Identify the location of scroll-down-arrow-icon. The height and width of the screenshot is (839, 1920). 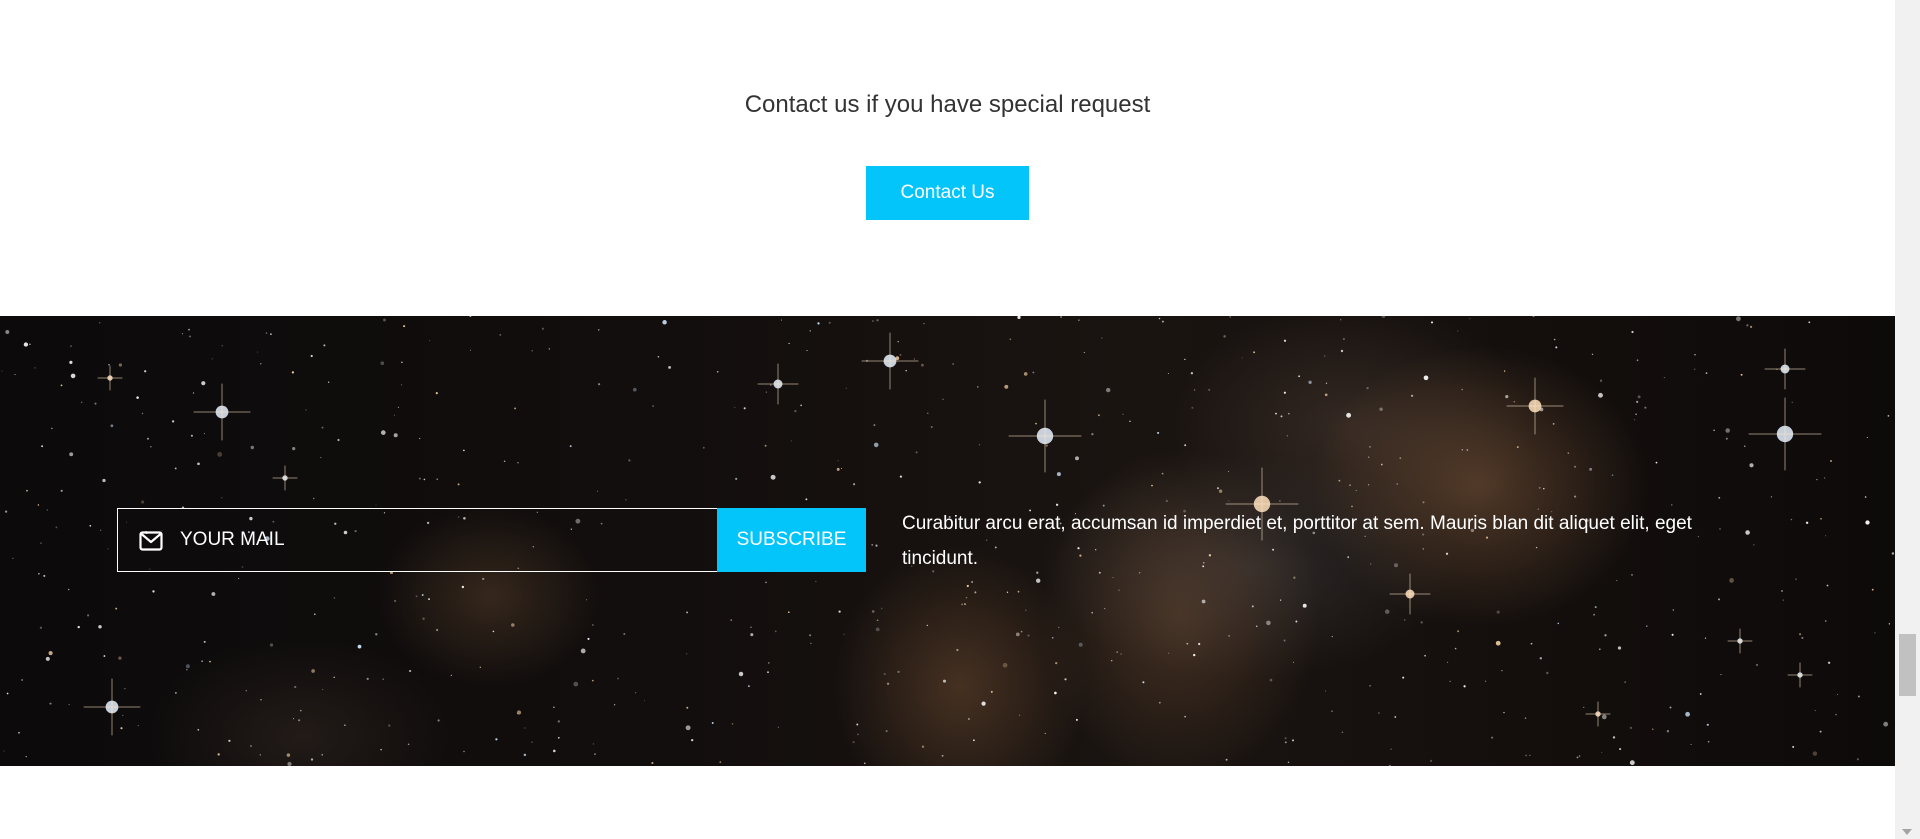
(1907, 832).